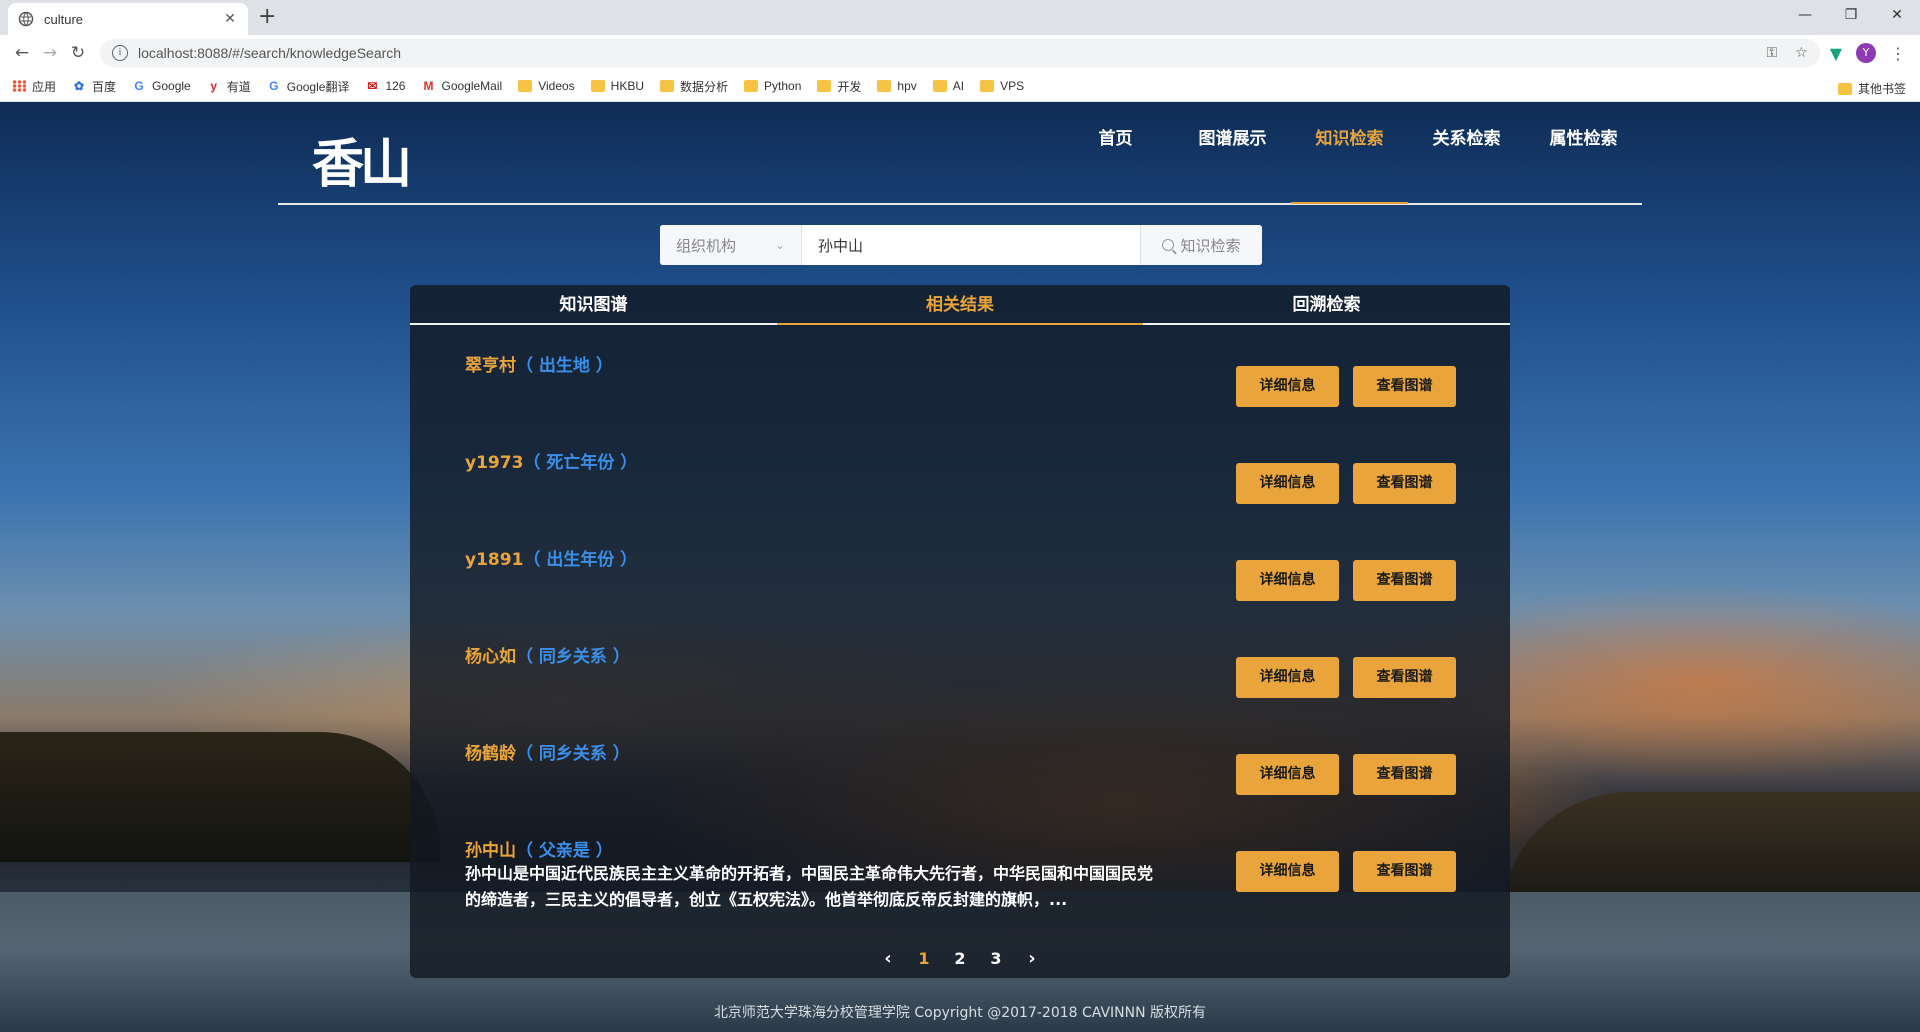  Describe the element at coordinates (948, 86) in the screenshot. I see `bookmark-ai: AI` at that location.